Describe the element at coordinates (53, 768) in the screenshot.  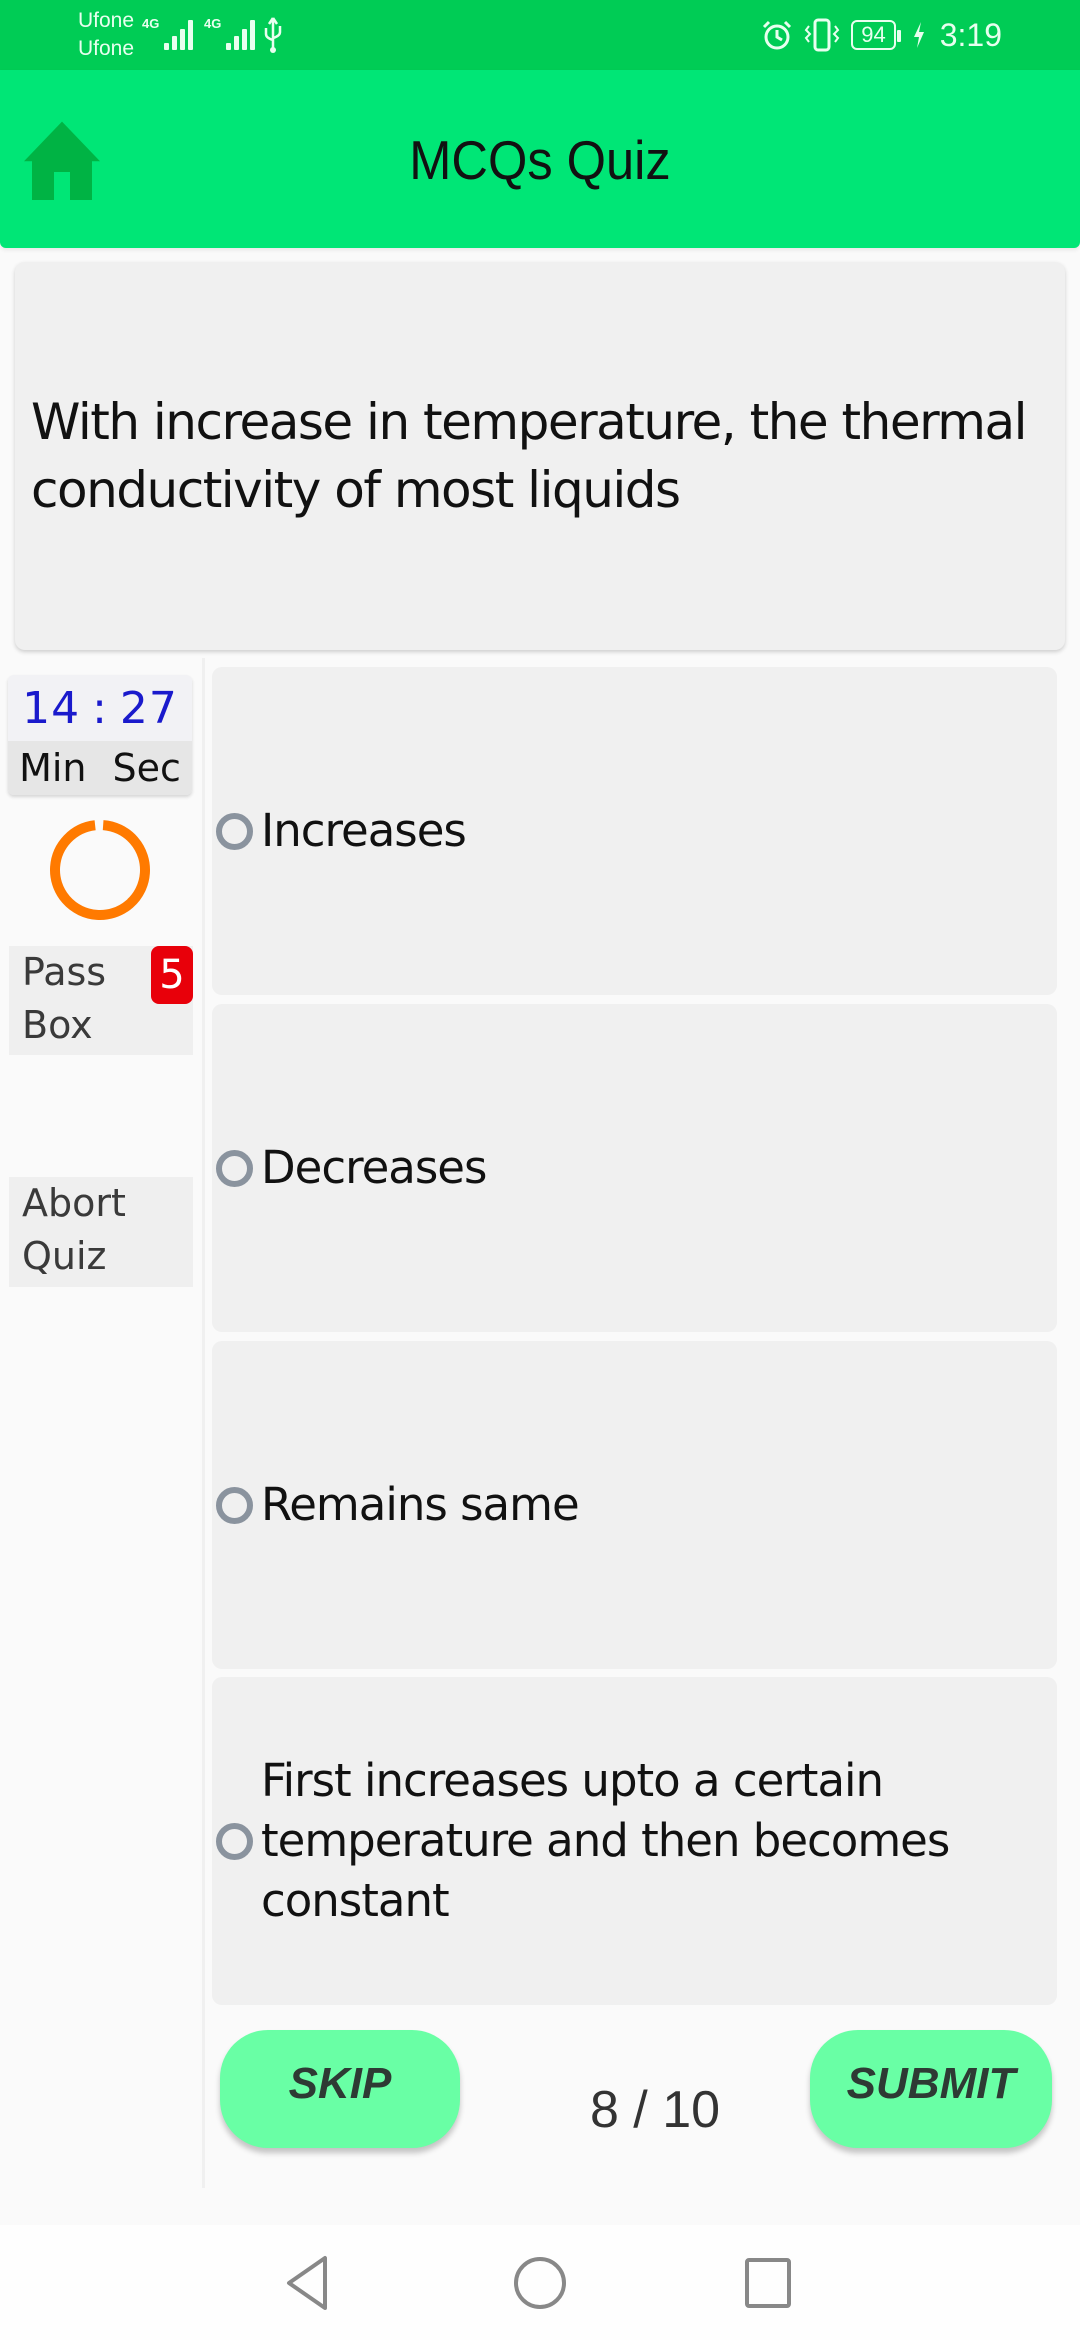
I see `timer-min-label: Min` at that location.